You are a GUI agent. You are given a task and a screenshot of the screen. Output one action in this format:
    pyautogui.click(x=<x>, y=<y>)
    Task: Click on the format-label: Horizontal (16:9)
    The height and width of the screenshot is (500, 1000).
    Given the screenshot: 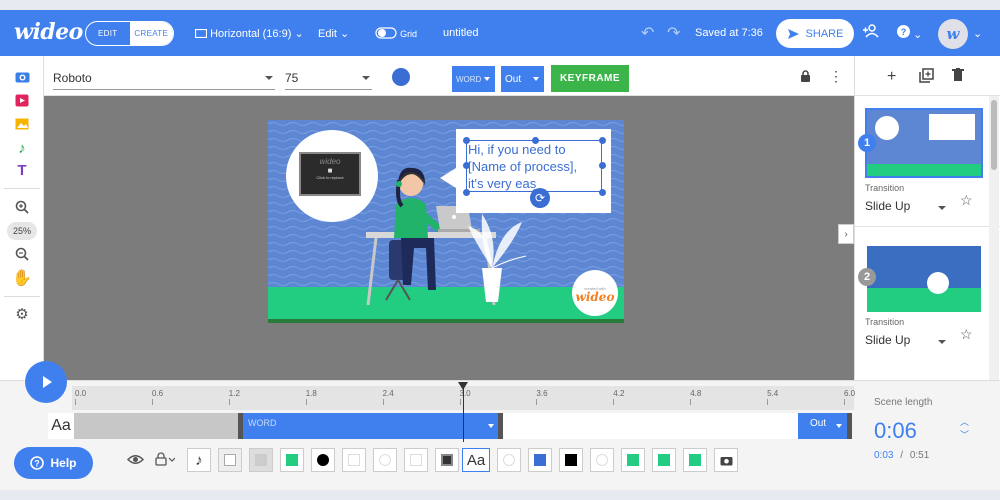 What is the action you would take?
    pyautogui.click(x=251, y=34)
    